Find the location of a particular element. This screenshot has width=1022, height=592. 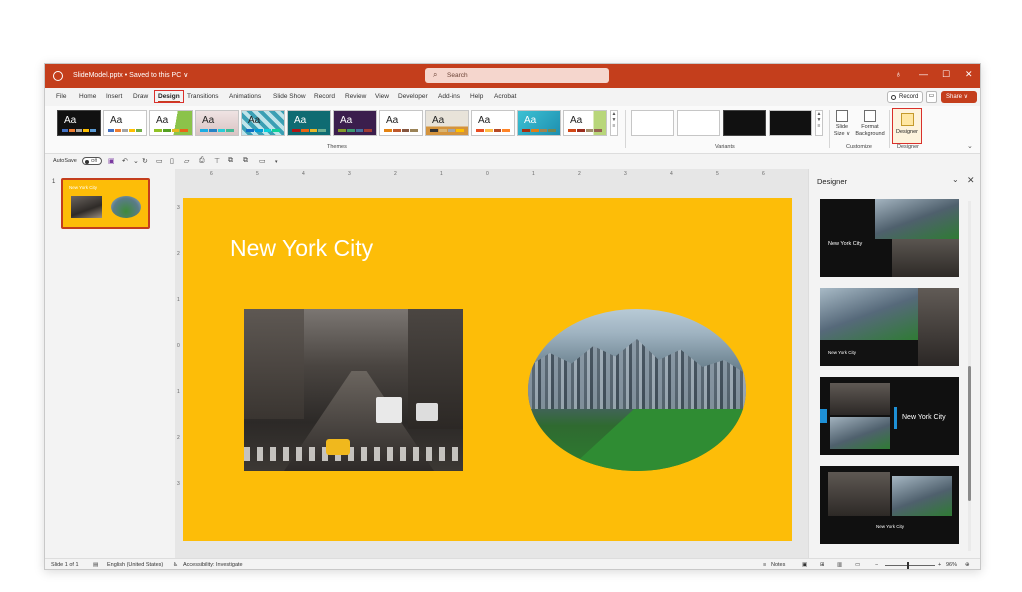

tab-design: Design is located at coordinates (169, 96).